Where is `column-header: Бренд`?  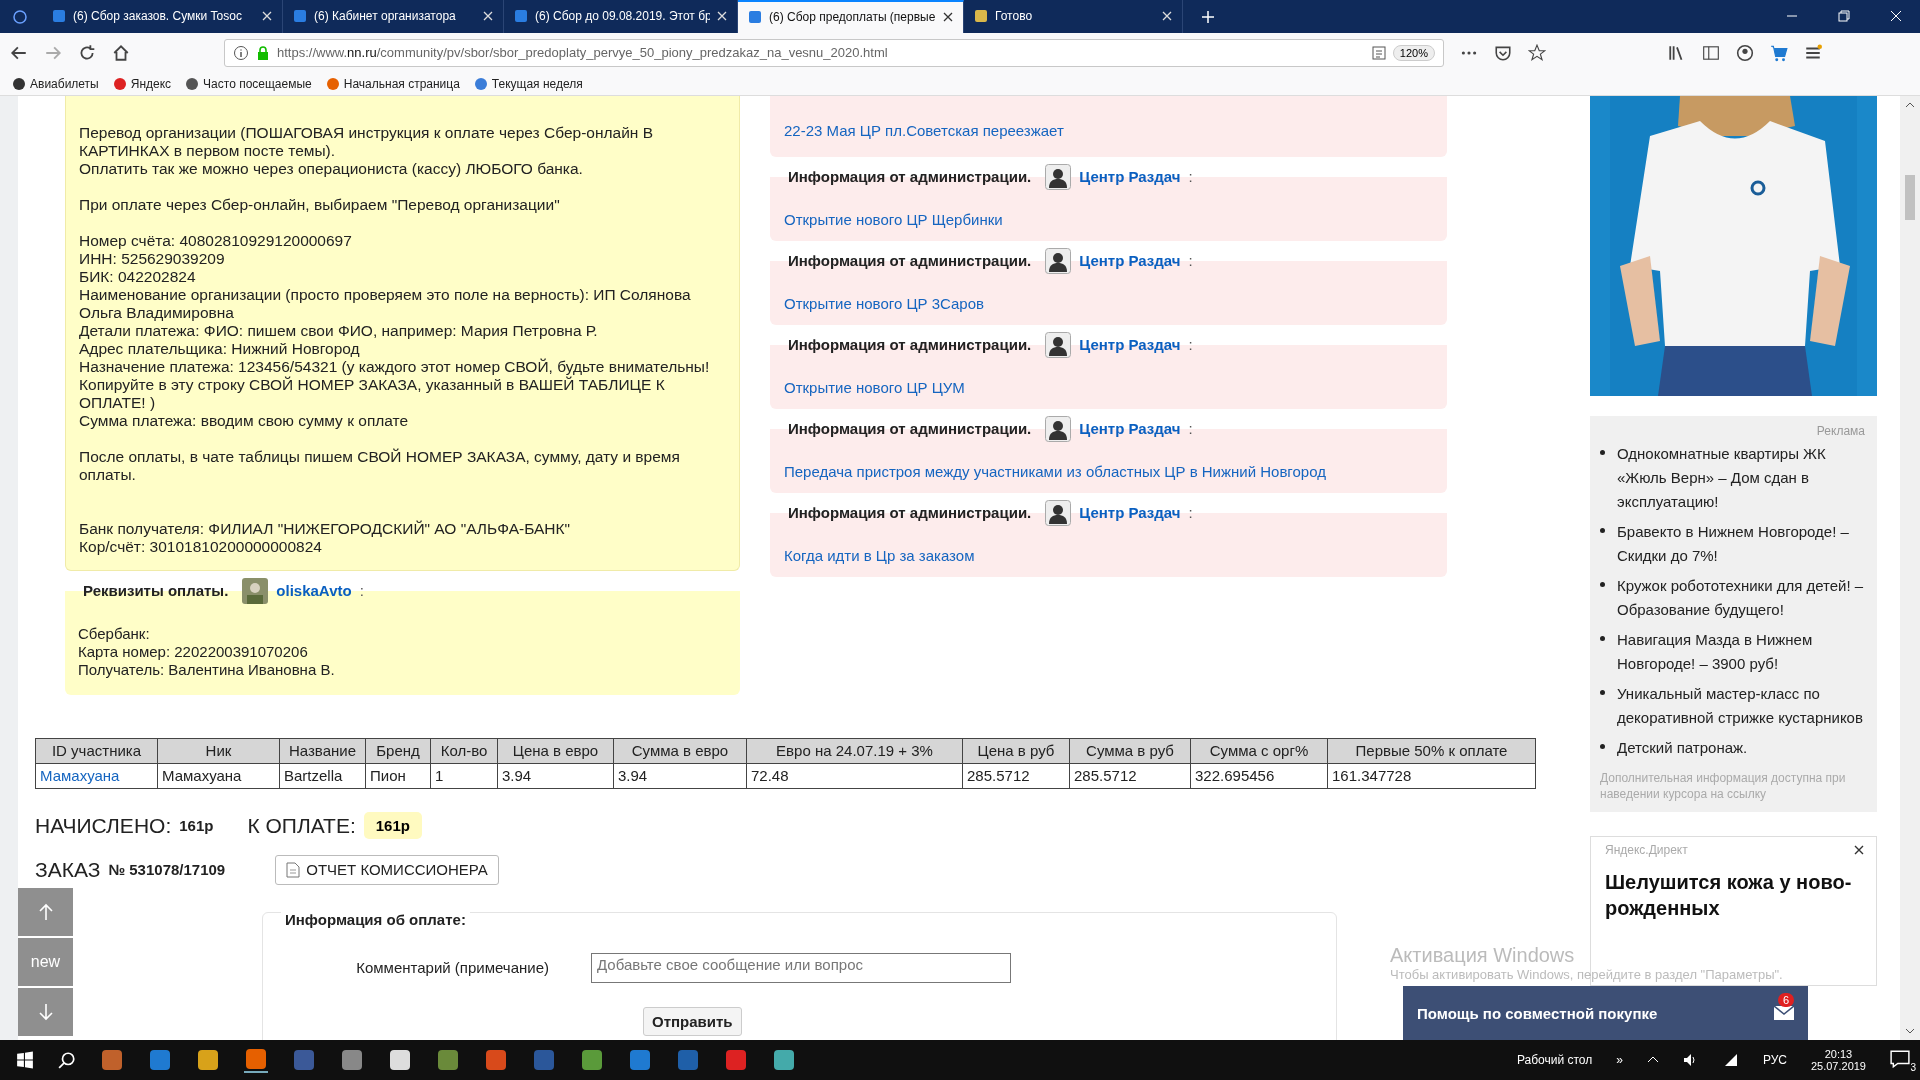 column-header: Бренд is located at coordinates (398, 751).